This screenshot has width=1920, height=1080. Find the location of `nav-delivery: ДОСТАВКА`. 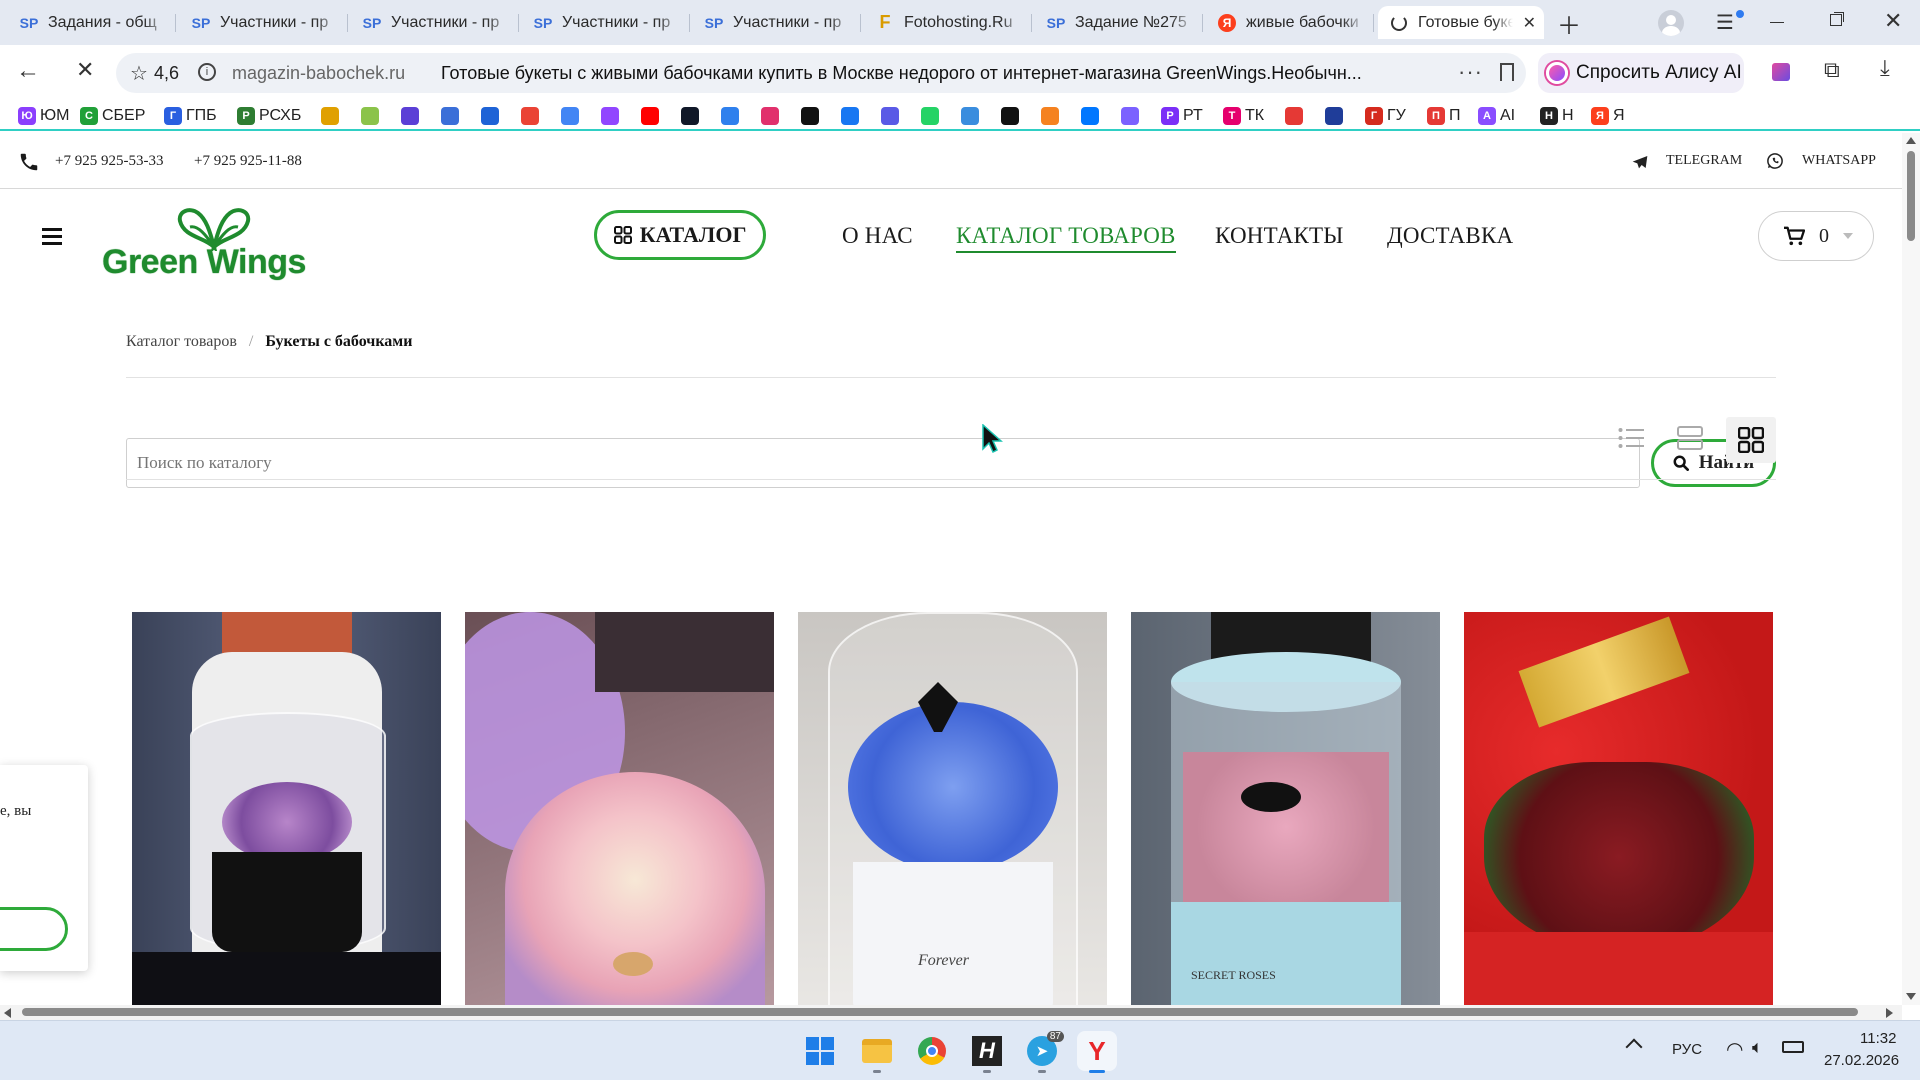

nav-delivery: ДОСТАВКА is located at coordinates (1450, 236).